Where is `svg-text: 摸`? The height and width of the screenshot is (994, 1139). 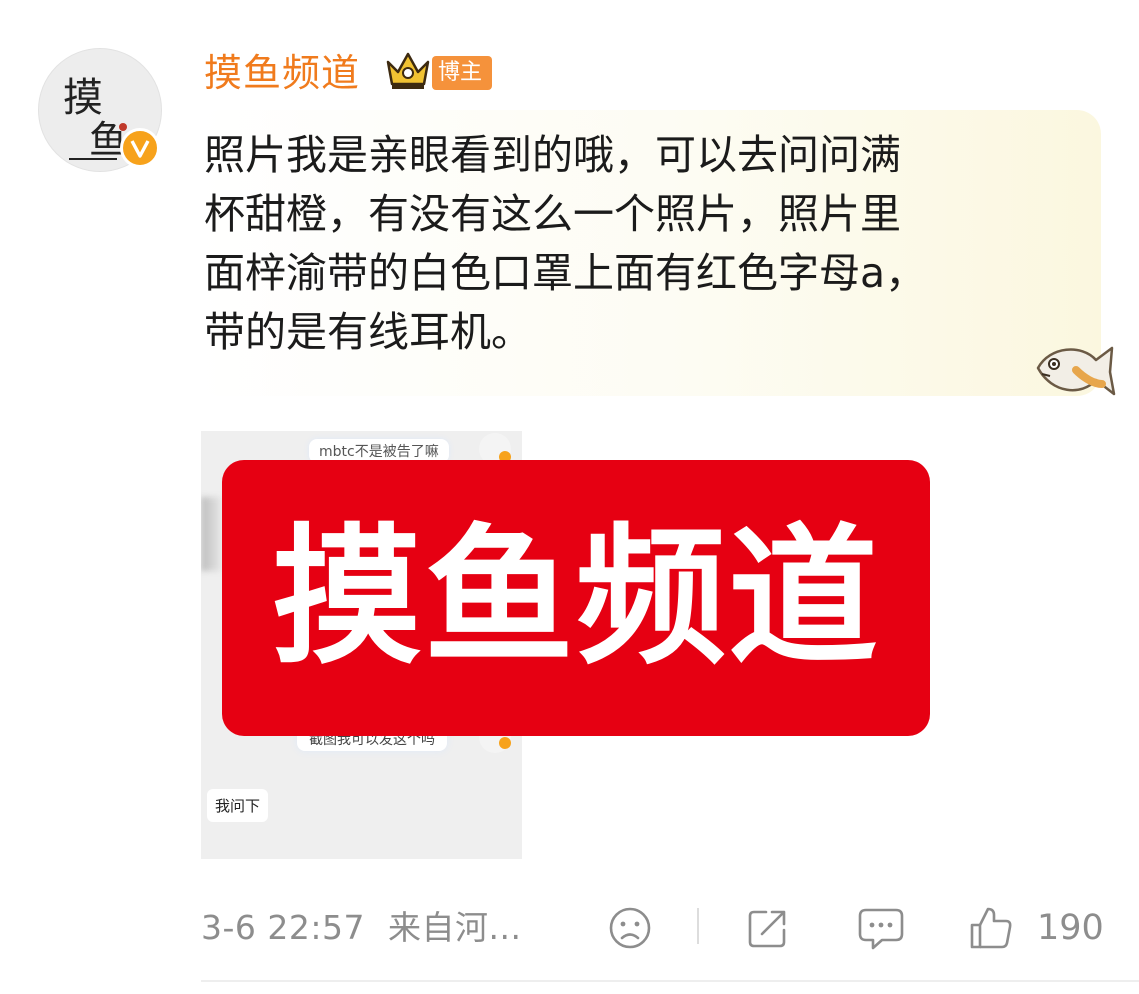 svg-text: 摸 is located at coordinates (83, 98).